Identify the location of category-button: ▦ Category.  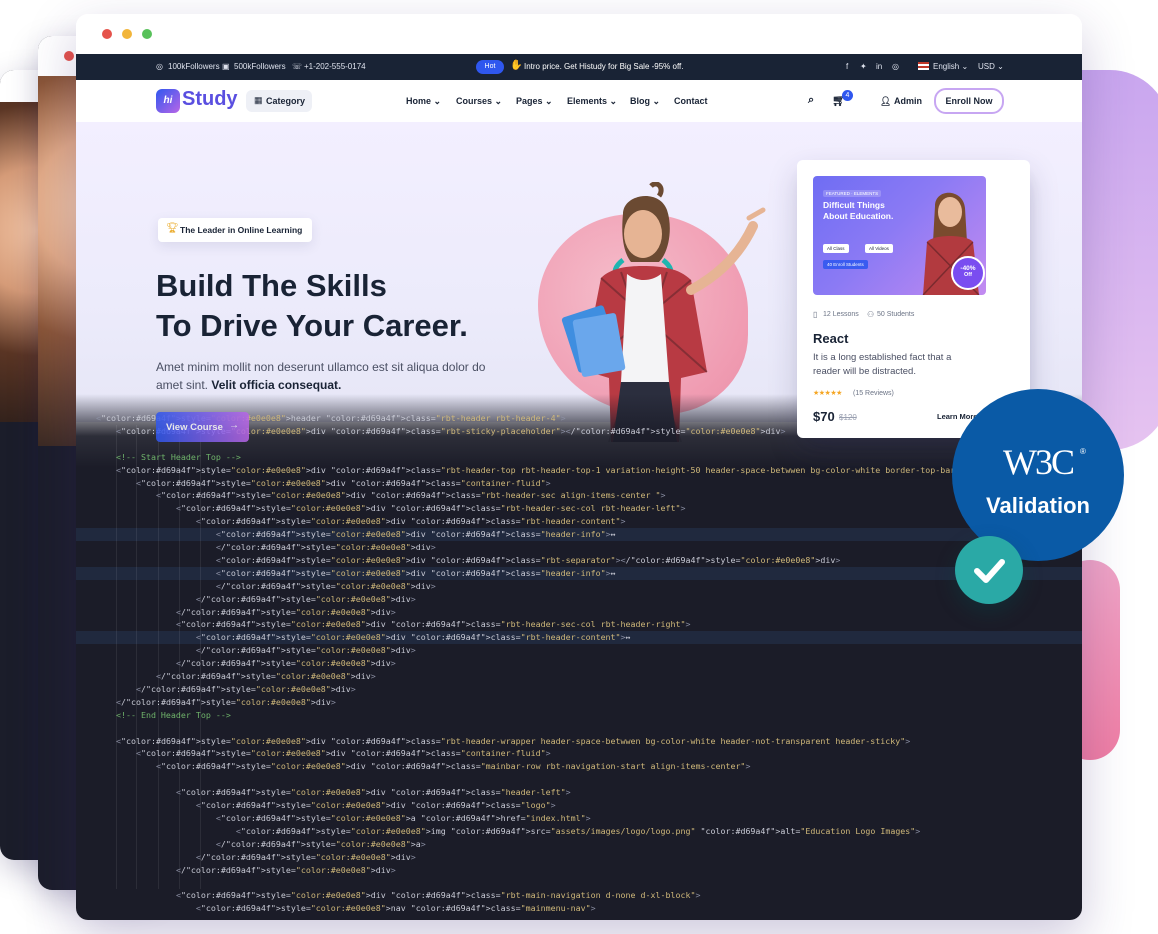
(279, 101).